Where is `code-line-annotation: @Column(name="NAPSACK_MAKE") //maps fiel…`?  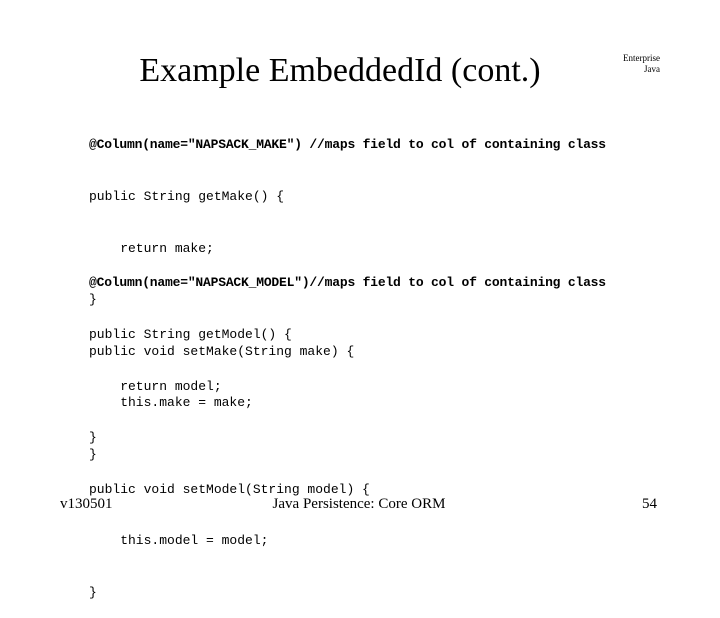
code-line-annotation: @Column(name="NAPSACK_MAKE") //maps fiel… is located at coordinates (347, 145).